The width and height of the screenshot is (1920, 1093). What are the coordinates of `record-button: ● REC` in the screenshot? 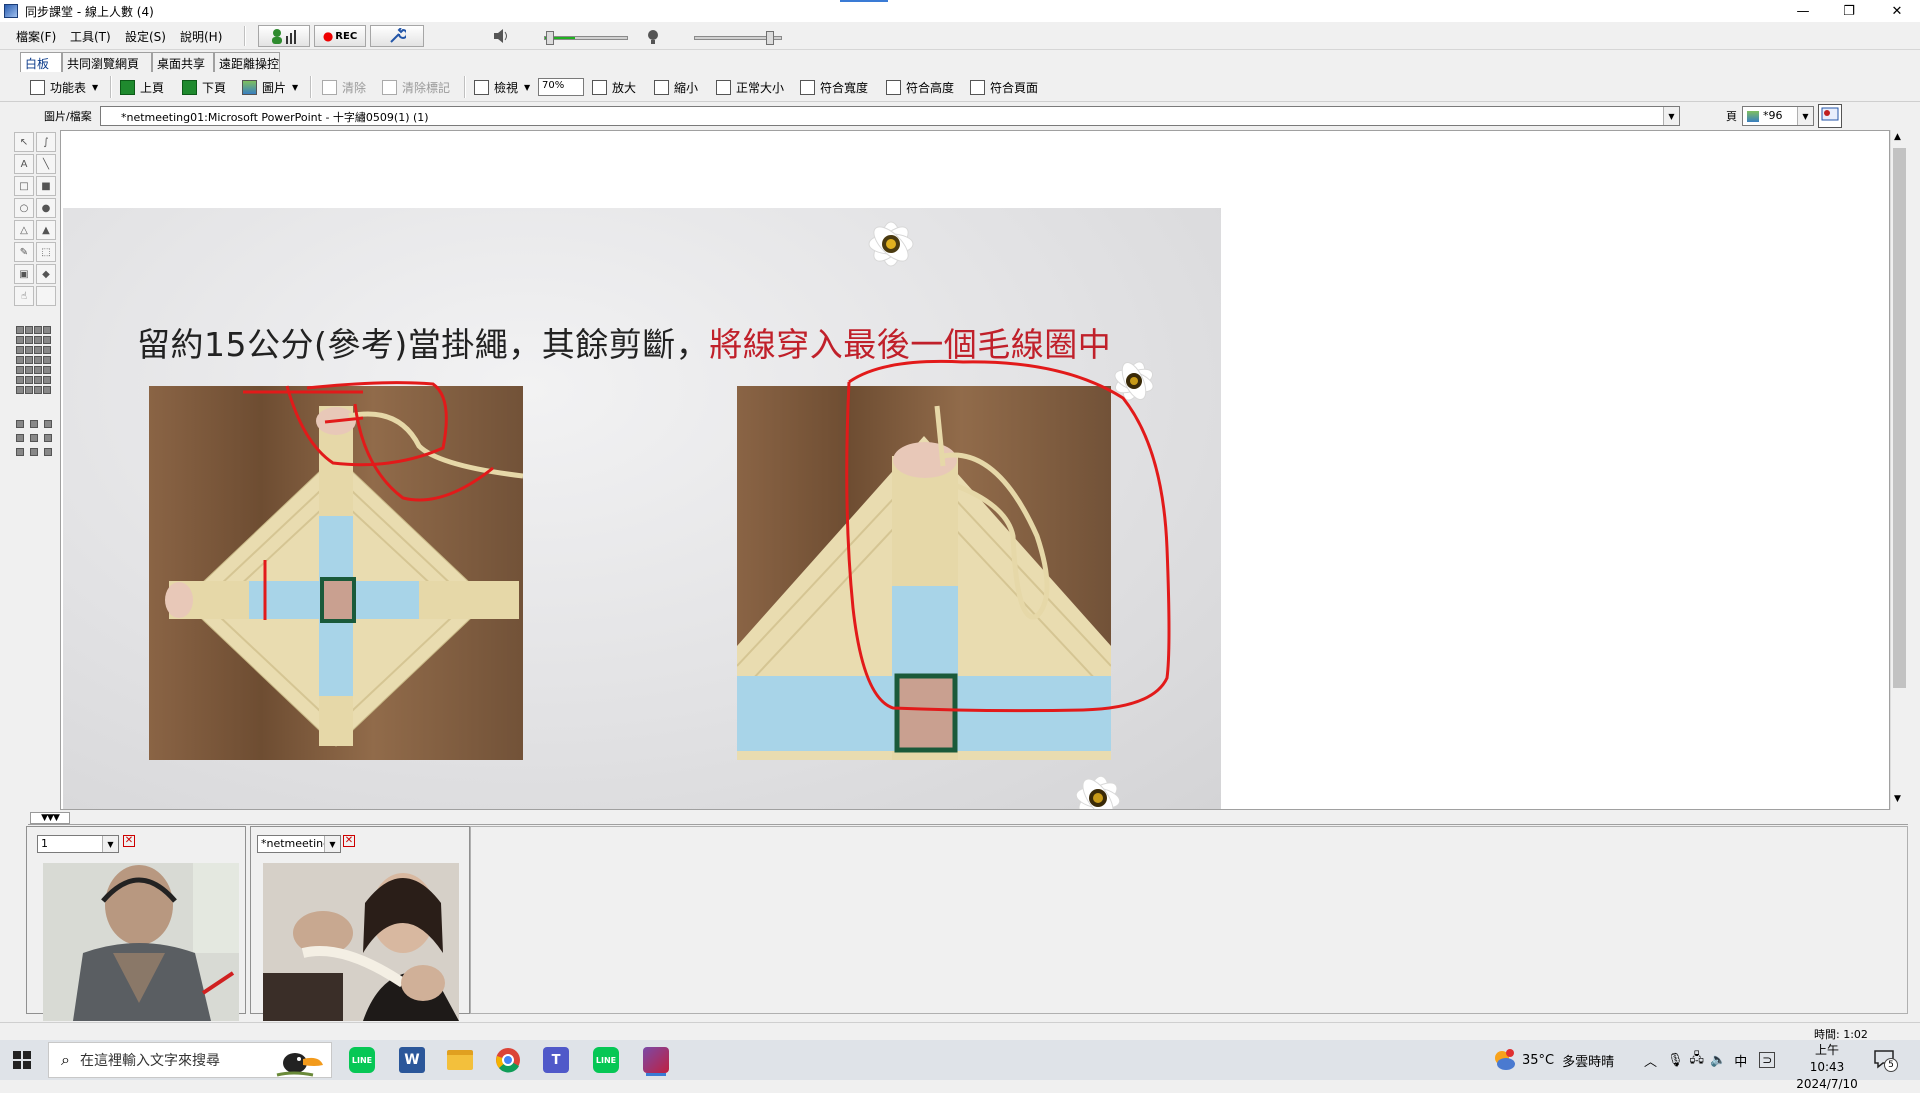 It's located at (340, 36).